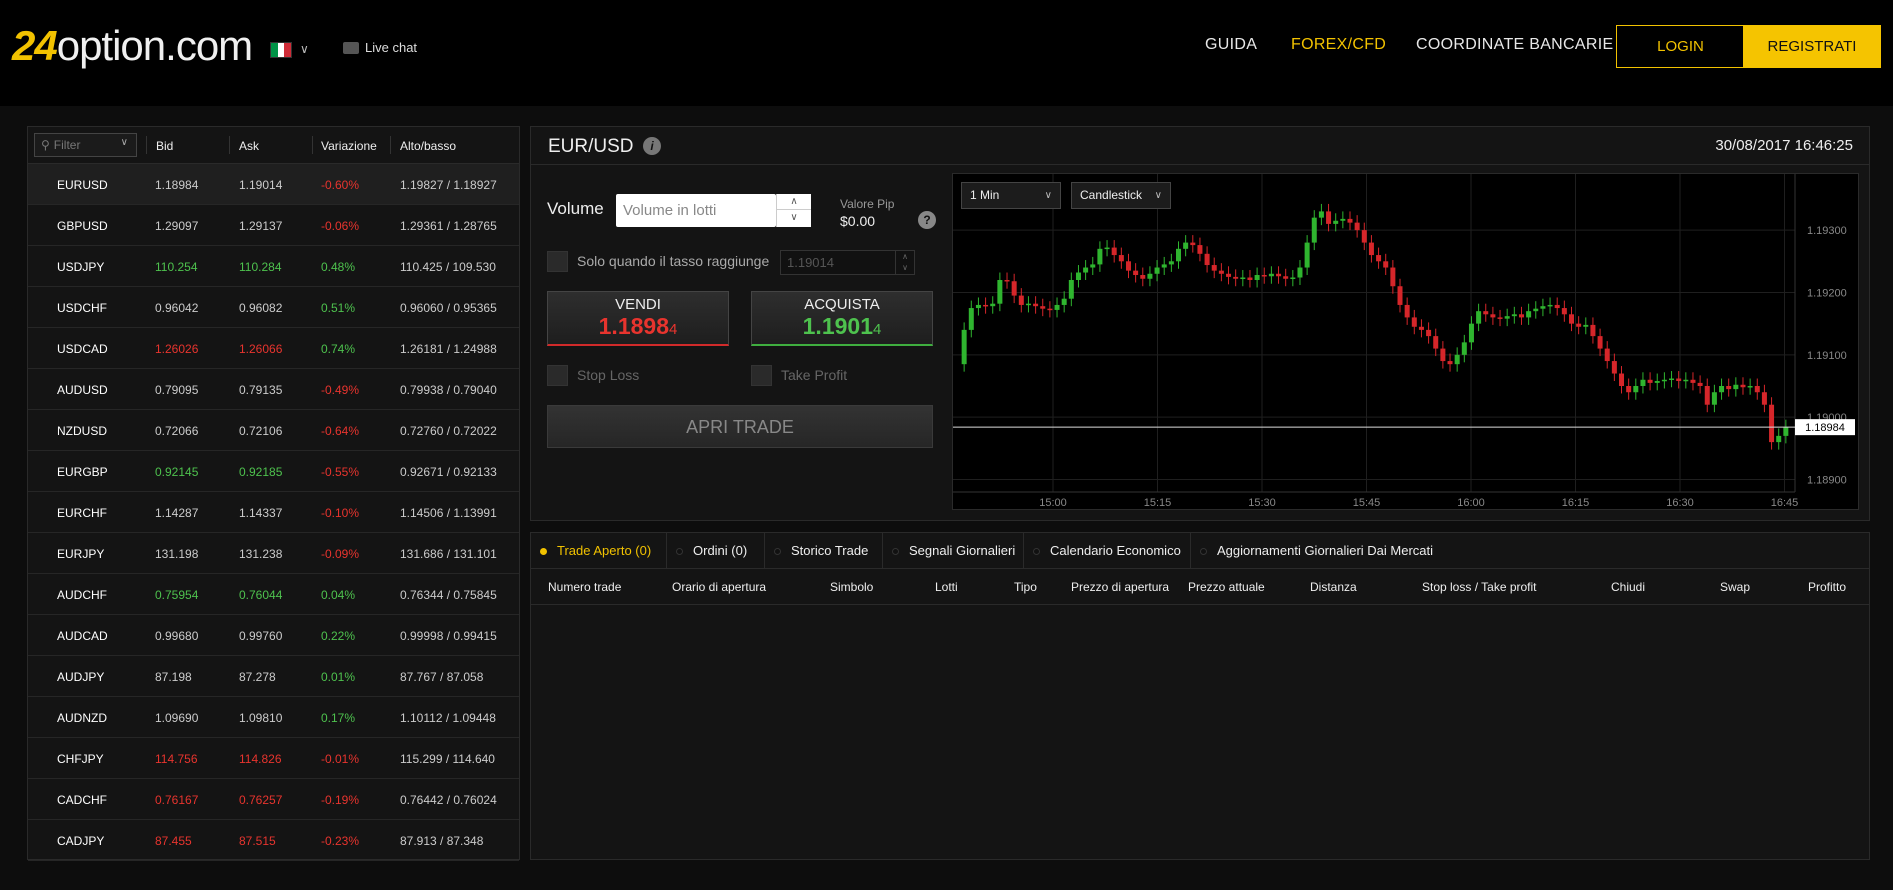 The image size is (1893, 890). What do you see at coordinates (953, 551) in the screenshot?
I see `tab-daily-signals: Segnali Giornalieri` at bounding box center [953, 551].